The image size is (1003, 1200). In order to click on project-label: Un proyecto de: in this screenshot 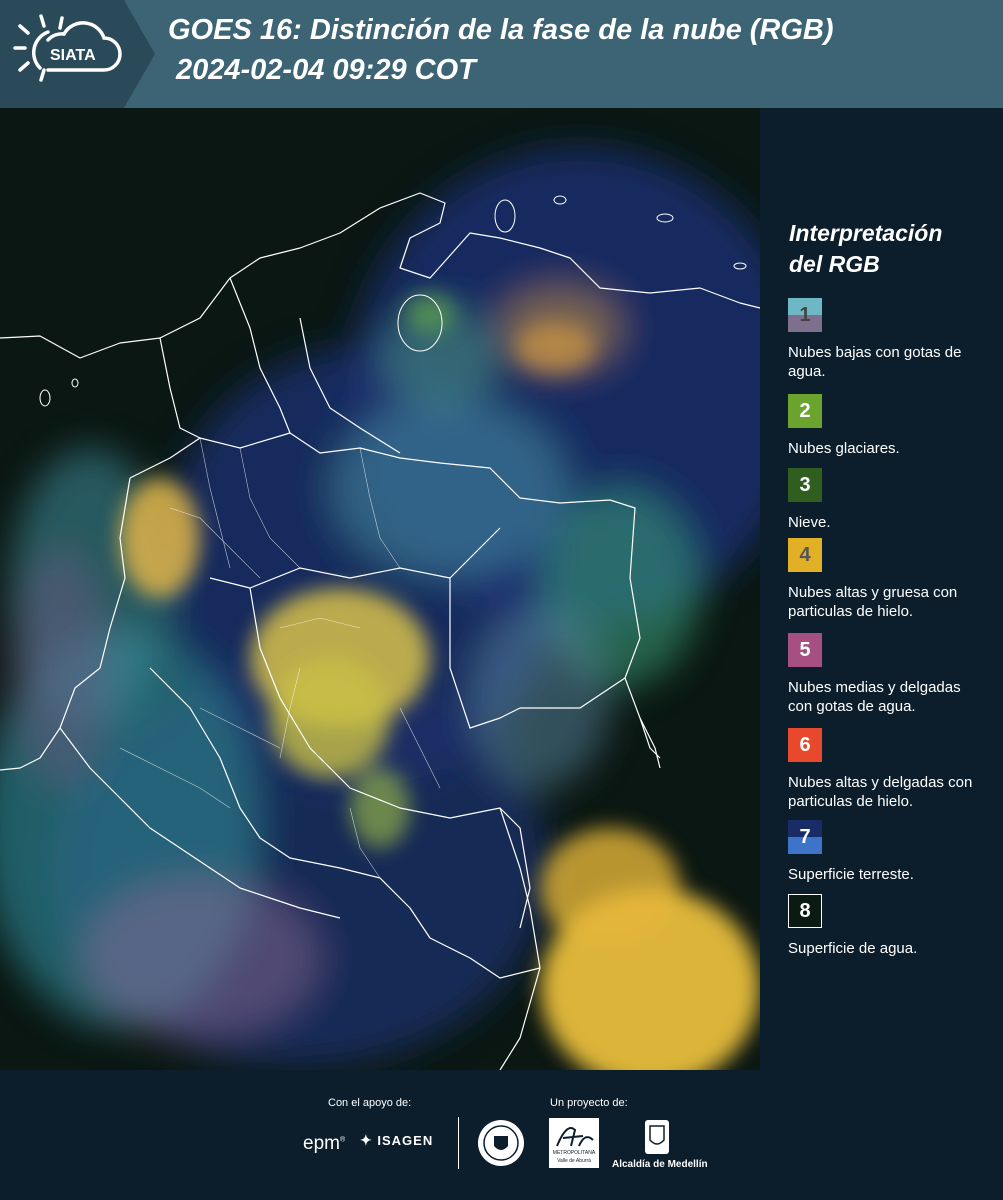, I will do `click(589, 1103)`.